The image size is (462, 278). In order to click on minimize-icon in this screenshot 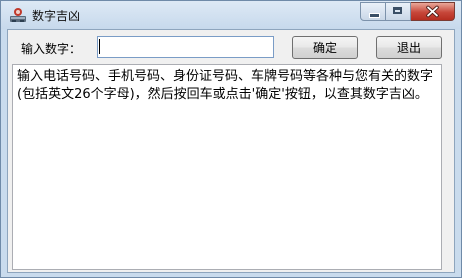, I will do `click(374, 15)`.